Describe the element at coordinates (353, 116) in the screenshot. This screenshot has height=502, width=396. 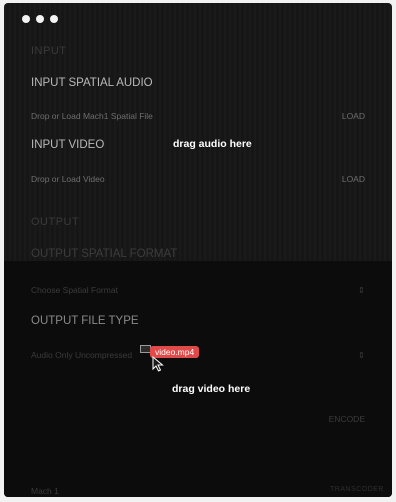
I see `spatial-audio-load-button: LOAD` at that location.